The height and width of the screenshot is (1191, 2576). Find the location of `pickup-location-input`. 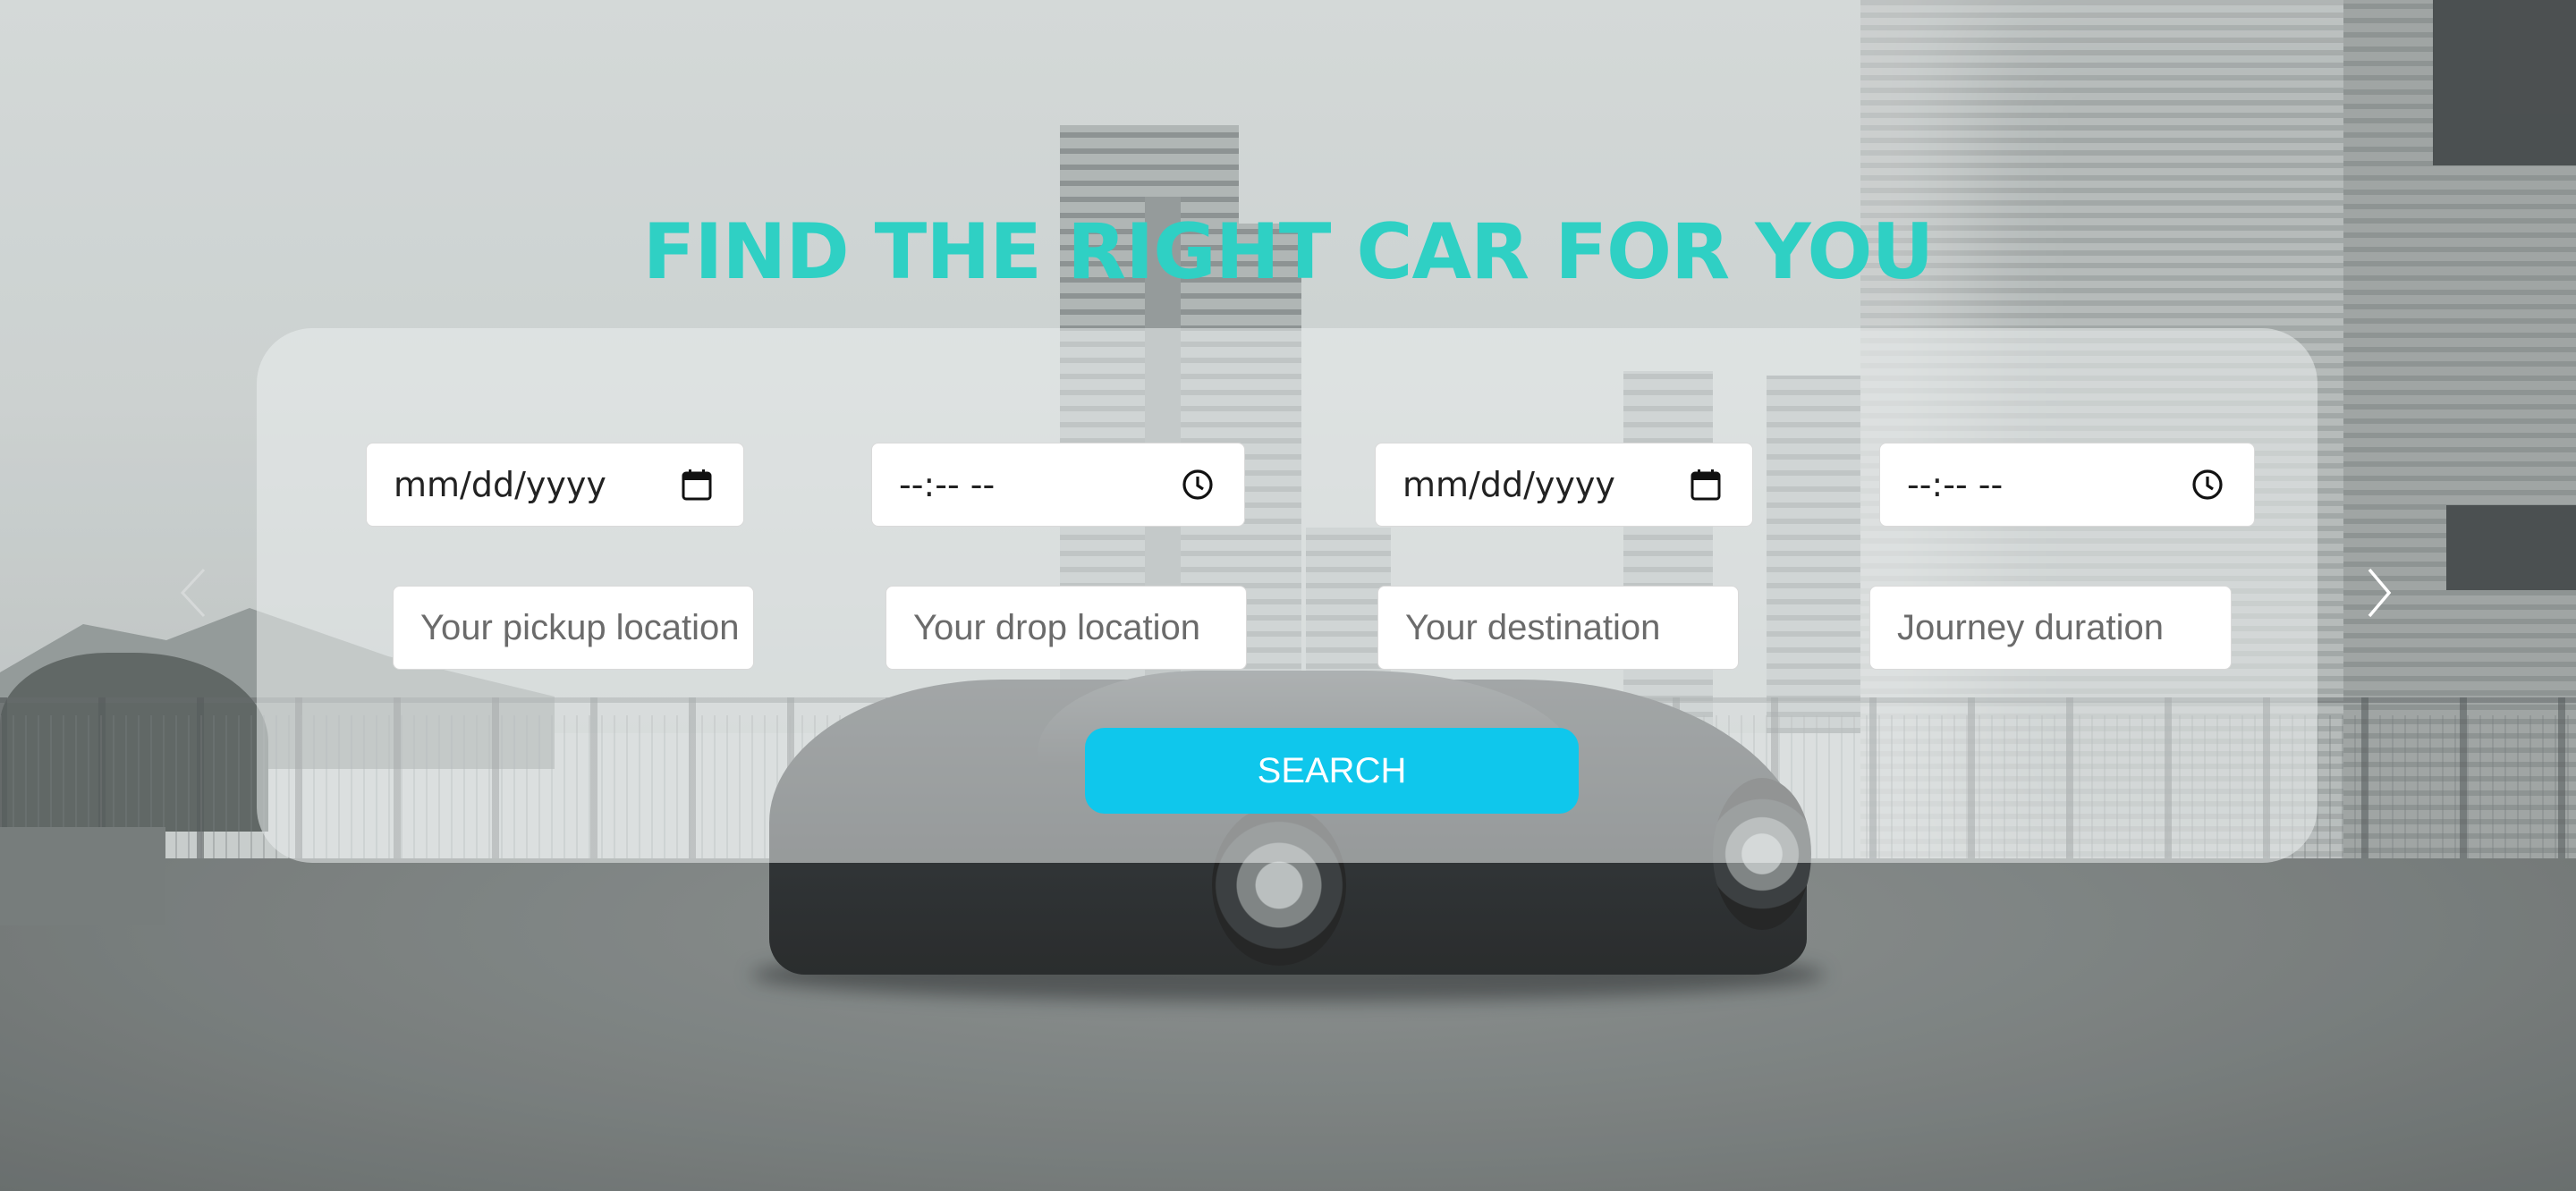

pickup-location-input is located at coordinates (573, 628).